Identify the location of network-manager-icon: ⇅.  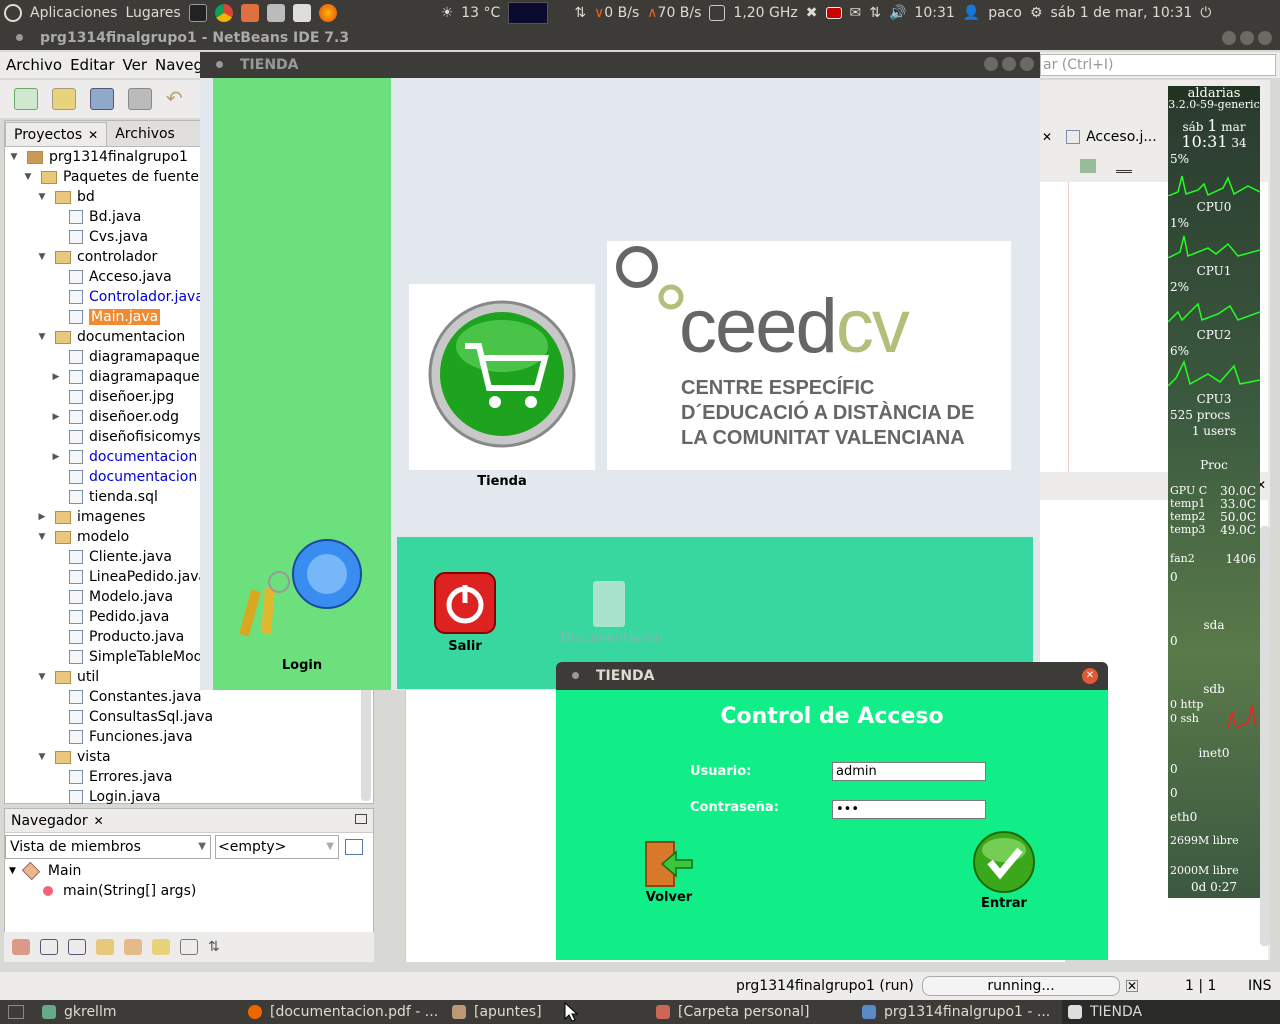
(875, 13).